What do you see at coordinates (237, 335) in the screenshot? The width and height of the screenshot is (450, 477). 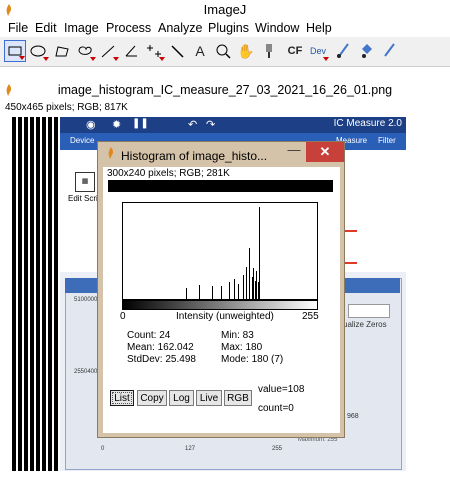 I see `stat-min: Min: 83` at bounding box center [237, 335].